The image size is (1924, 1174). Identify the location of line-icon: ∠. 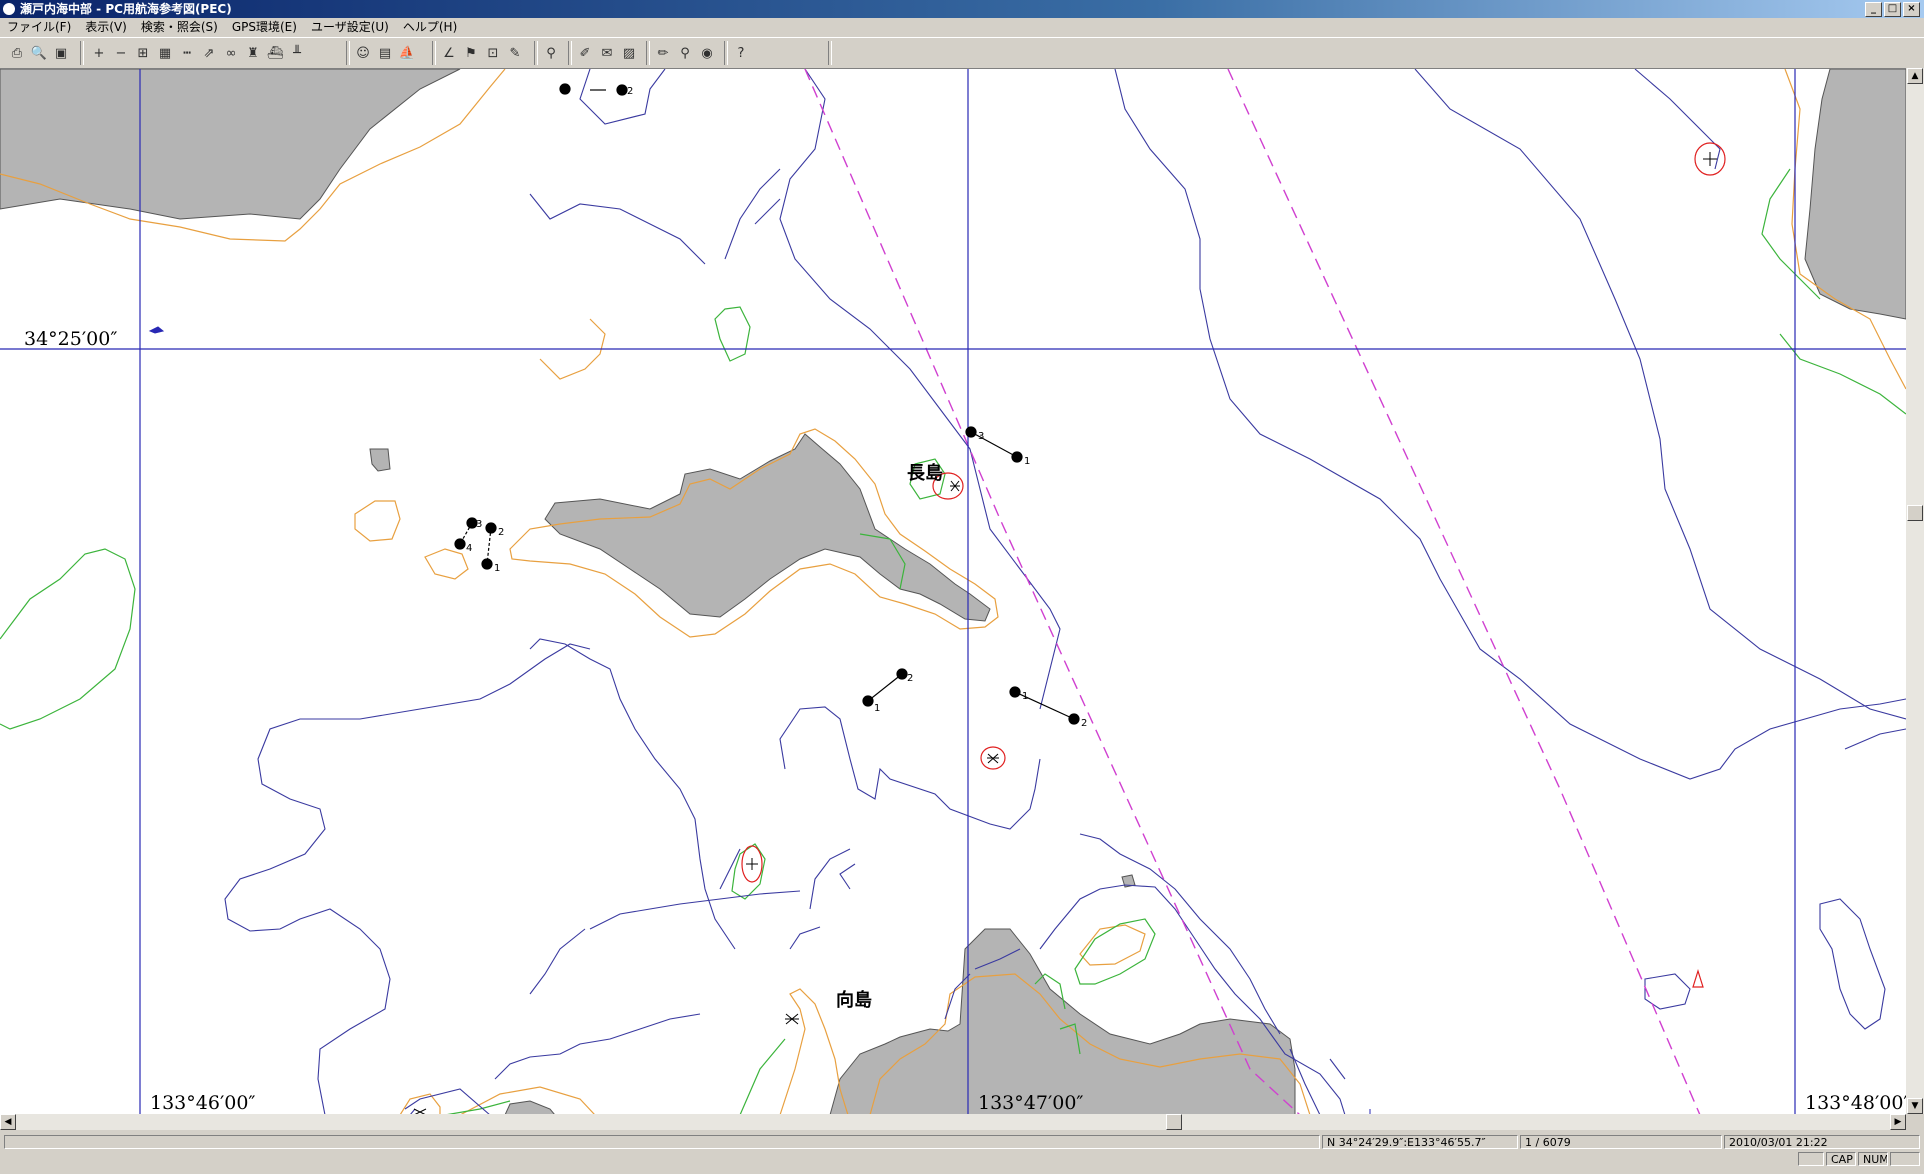
(449, 53).